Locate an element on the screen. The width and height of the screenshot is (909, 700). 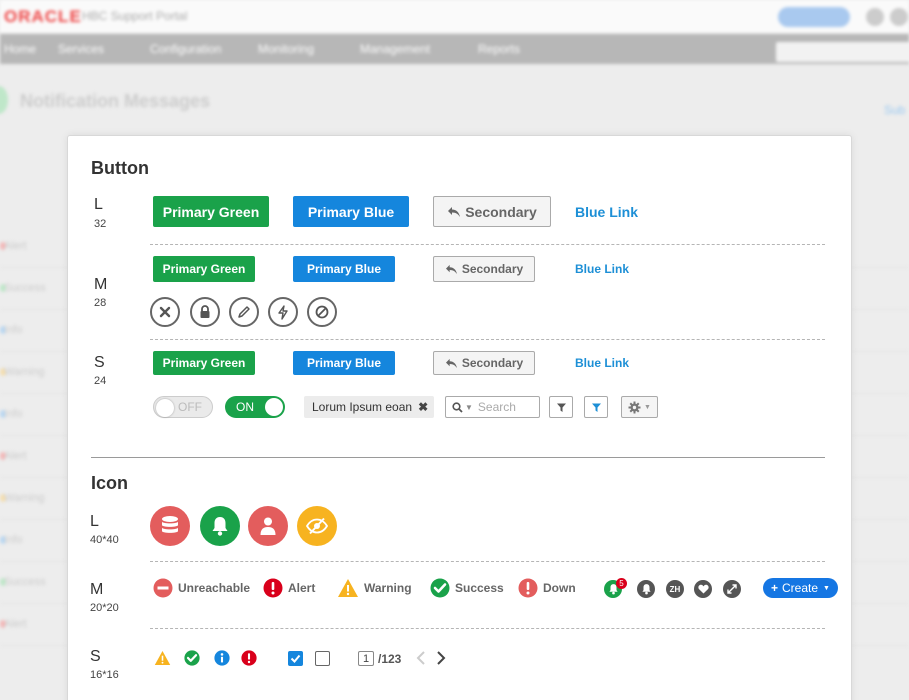
help-icon is located at coordinates (875, 17).